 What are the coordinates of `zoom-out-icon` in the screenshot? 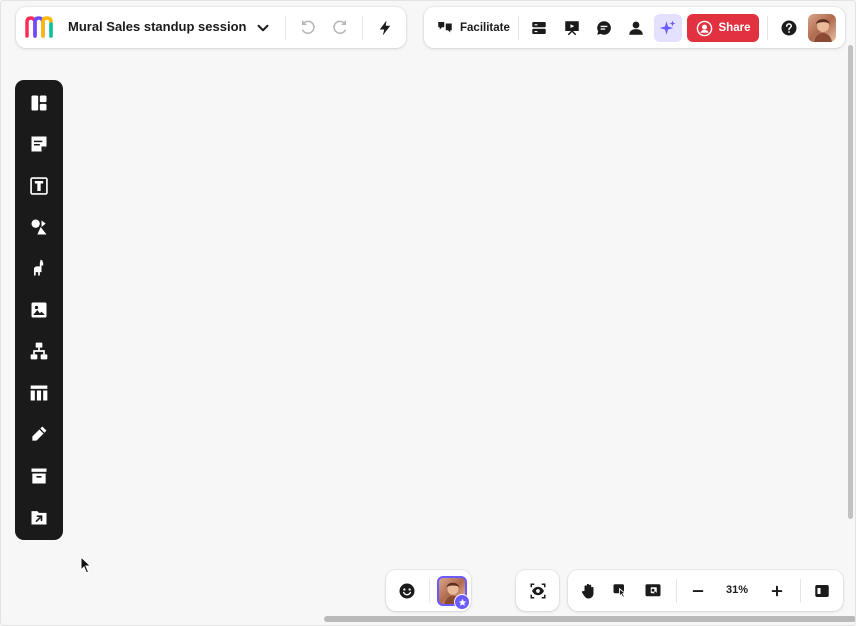 It's located at (698, 591).